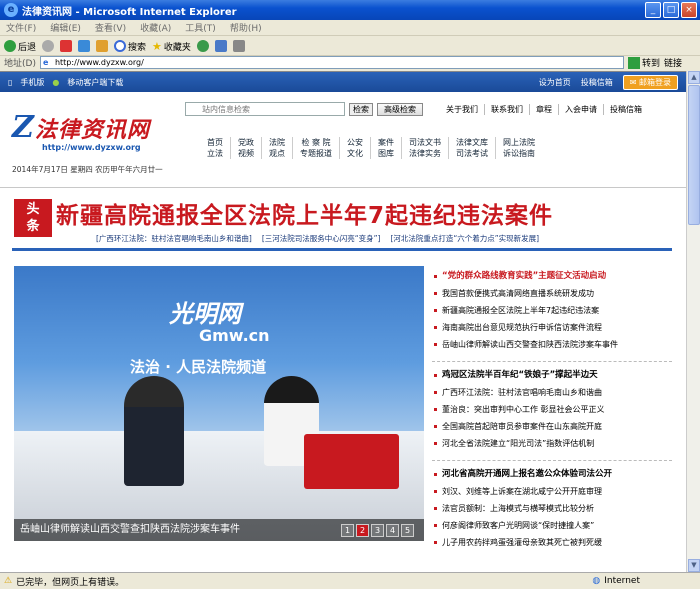  What do you see at coordinates (174, 238) in the screenshot?
I see `headline-sub-link: [广西环江法院：驻村法官唱响毛南山乡和谐曲]` at bounding box center [174, 238].